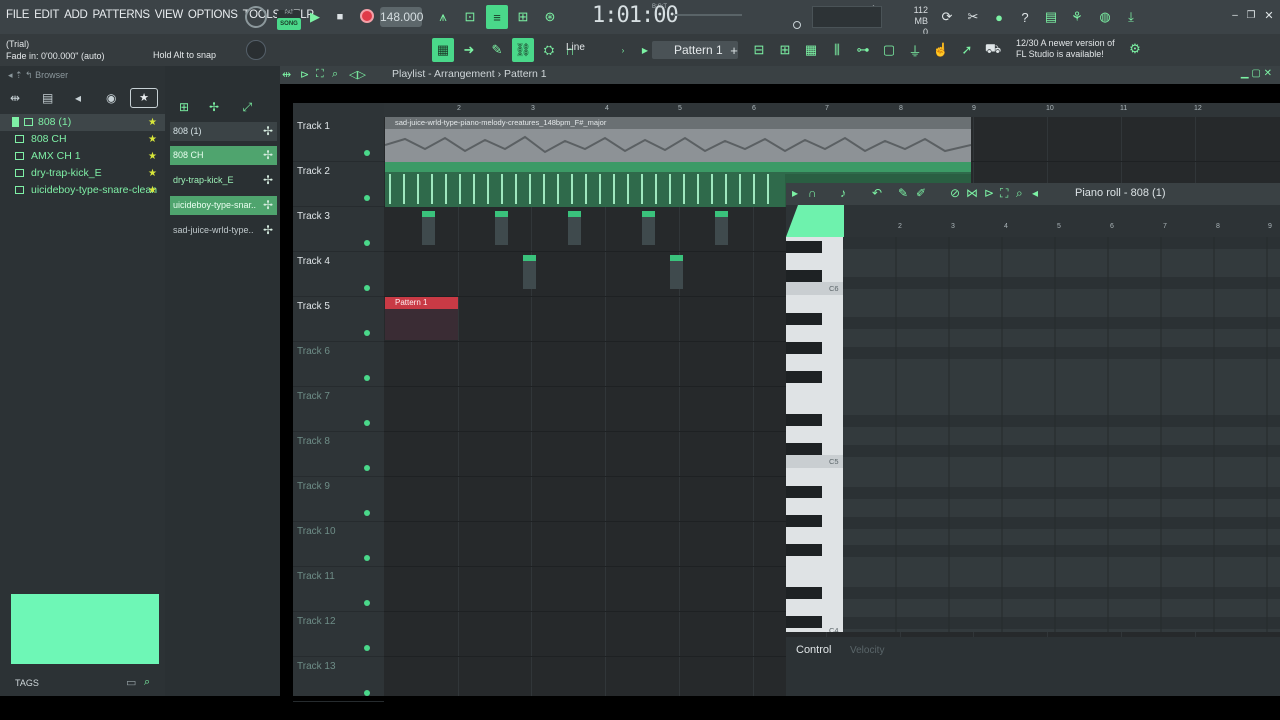  I want to click on menu-add: ADD, so click(76, 15).